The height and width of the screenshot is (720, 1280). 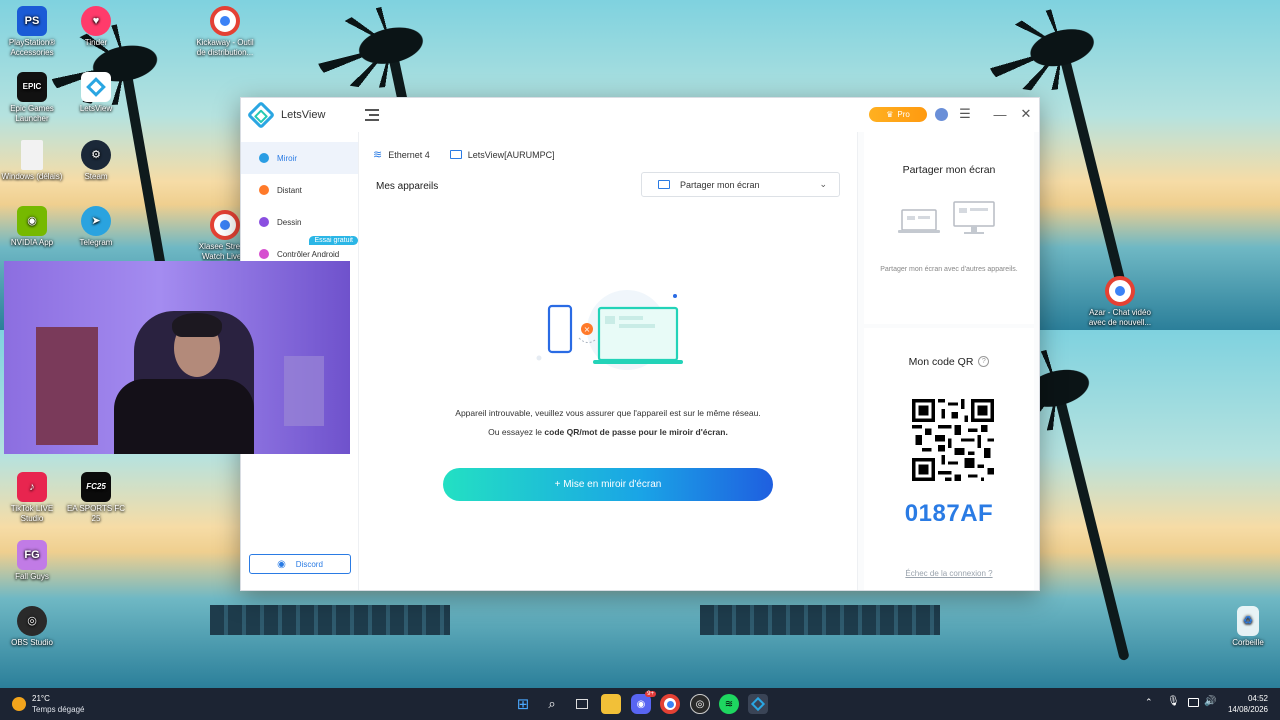 I want to click on monitor-icon, so click(x=455, y=154).